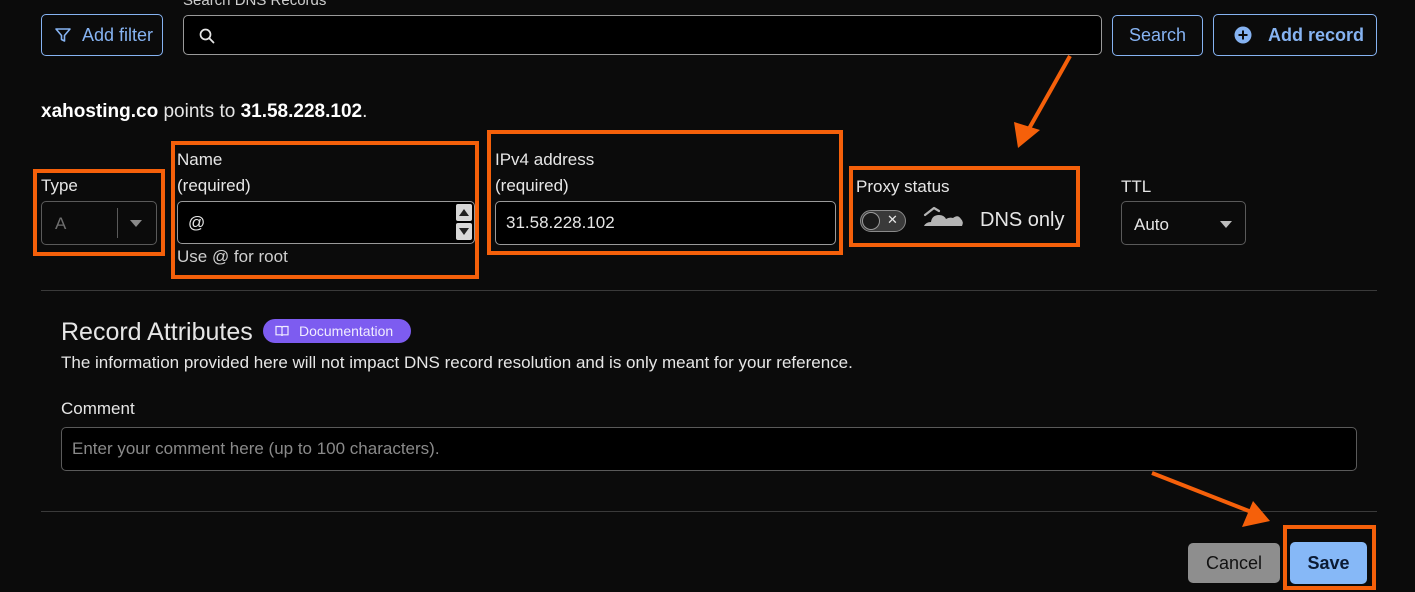 Image resolution: width=1415 pixels, height=592 pixels. Describe the element at coordinates (1022, 220) in the screenshot. I see `proxy-status-value: DNS only` at that location.